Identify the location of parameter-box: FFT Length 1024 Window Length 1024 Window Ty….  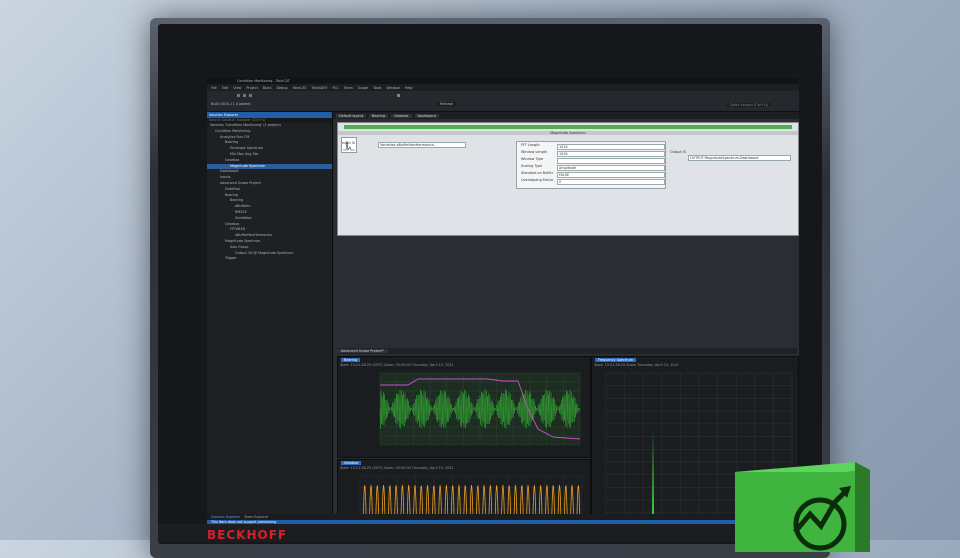
(591, 165).